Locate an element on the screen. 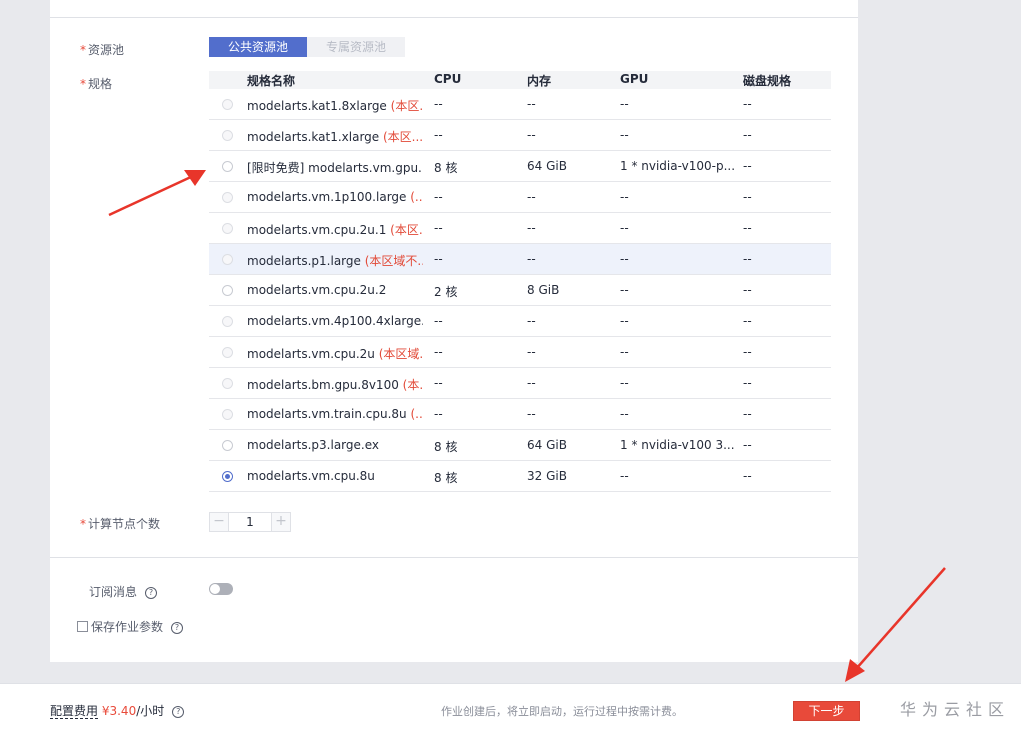 This screenshot has width=1021, height=732. top-divider is located at coordinates (454, 17).